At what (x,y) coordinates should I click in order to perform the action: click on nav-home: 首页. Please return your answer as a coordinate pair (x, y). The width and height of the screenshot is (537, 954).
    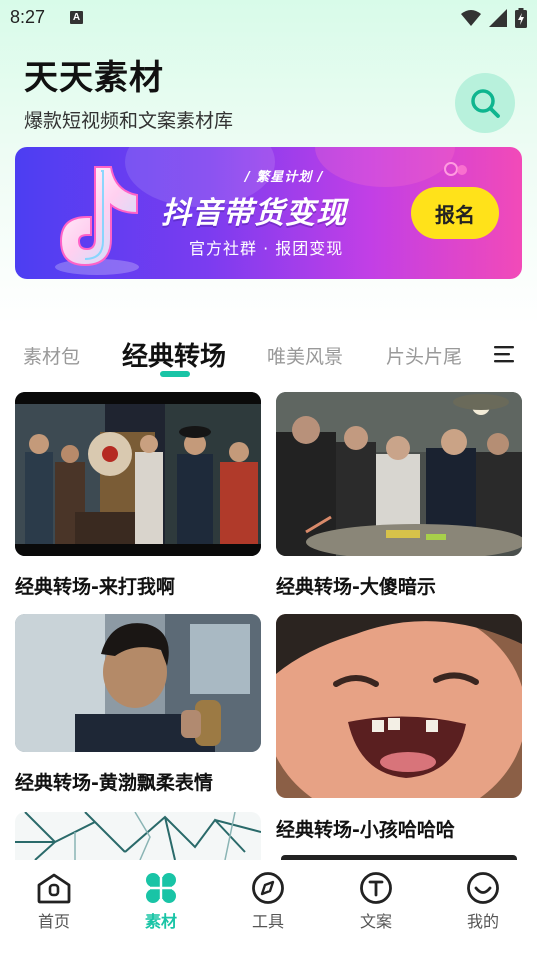
    Looking at the image, I should click on (54, 902).